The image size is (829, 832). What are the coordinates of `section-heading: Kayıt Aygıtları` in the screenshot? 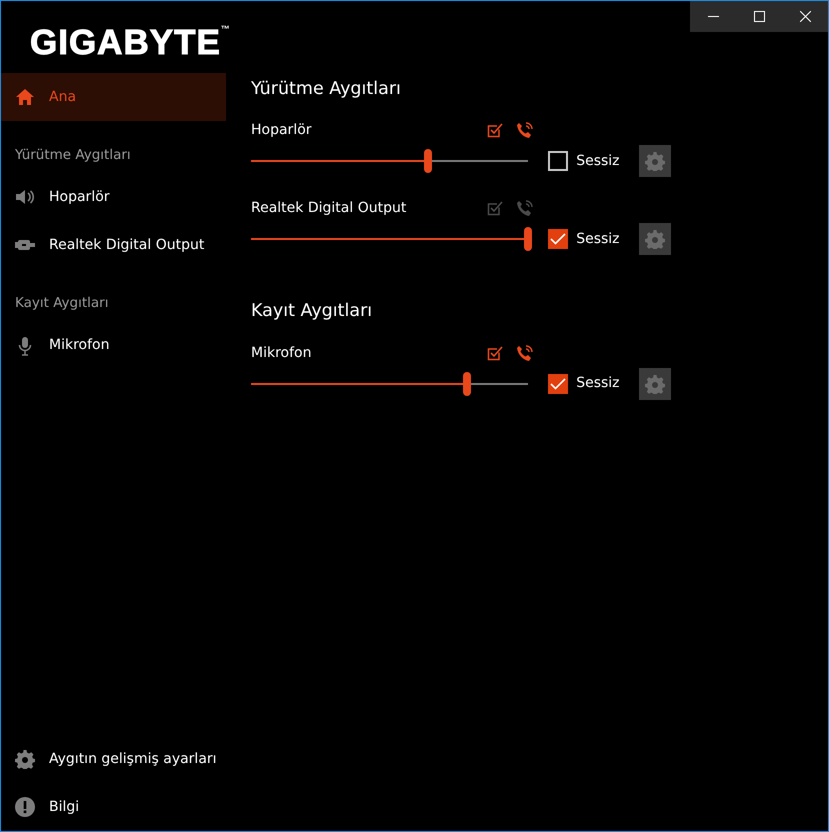 It's located at (61, 304).